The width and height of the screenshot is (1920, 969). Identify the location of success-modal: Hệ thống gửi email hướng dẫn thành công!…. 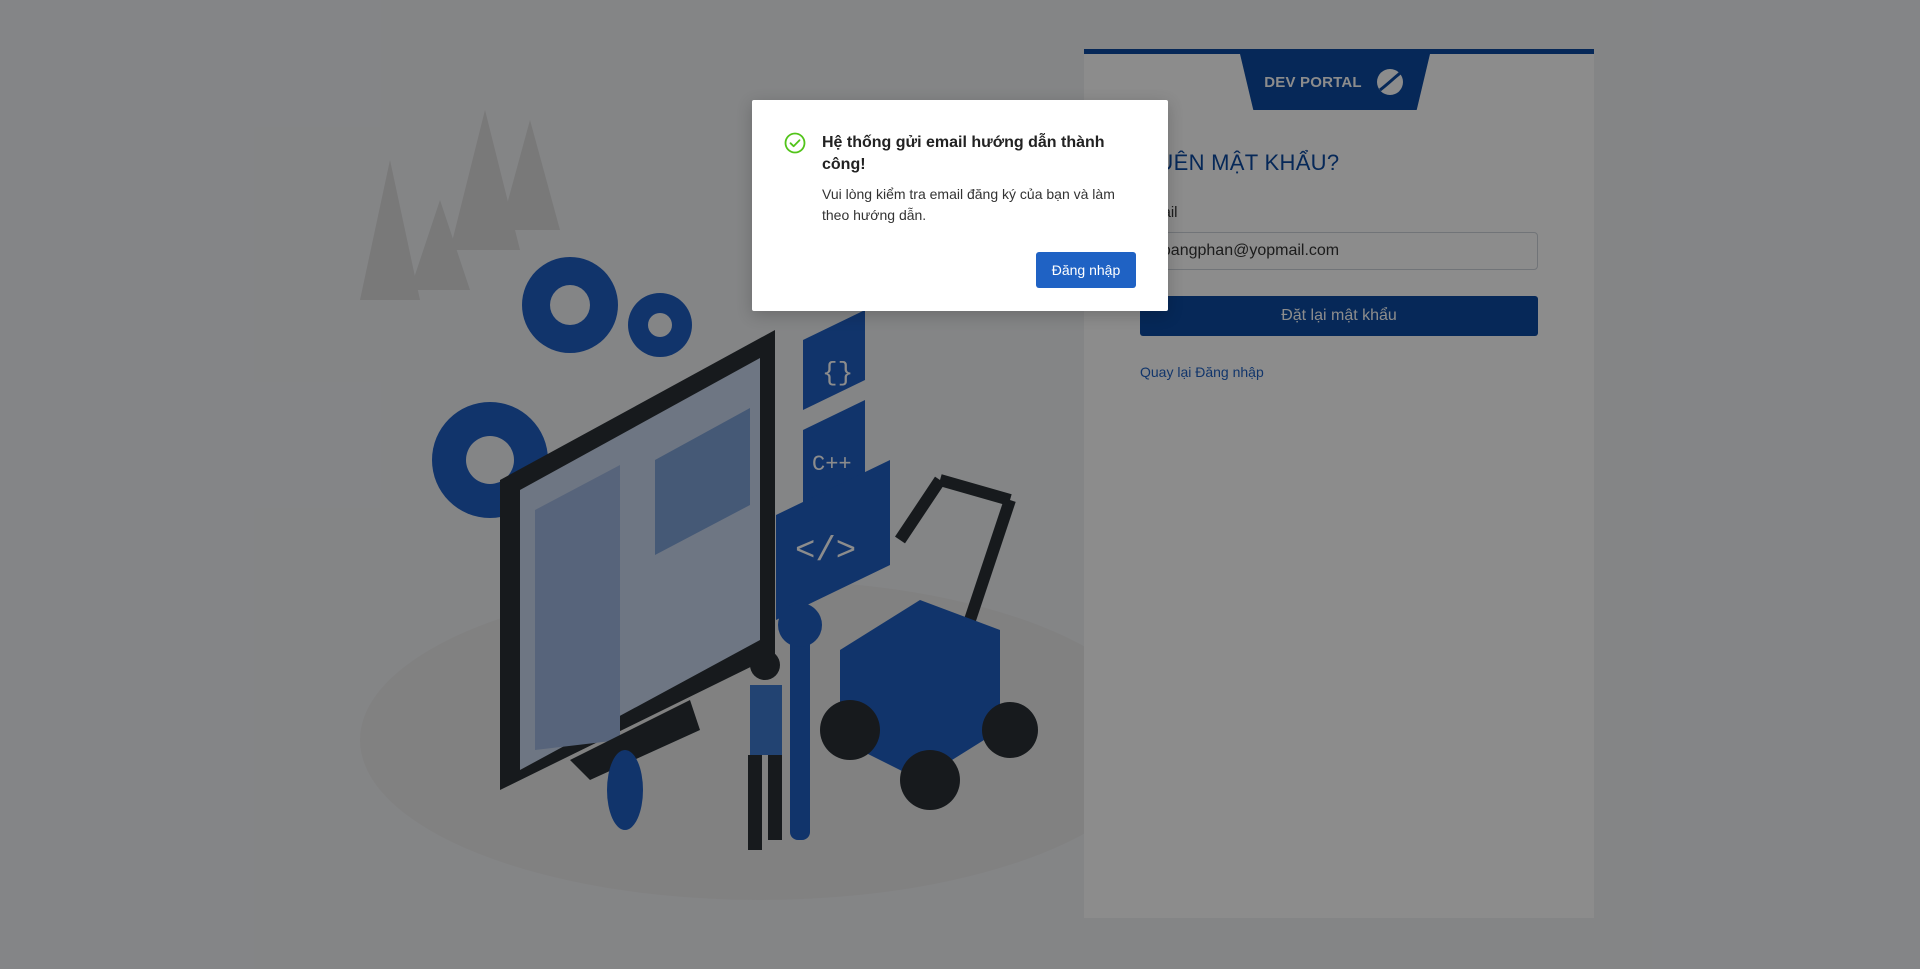
(960, 205).